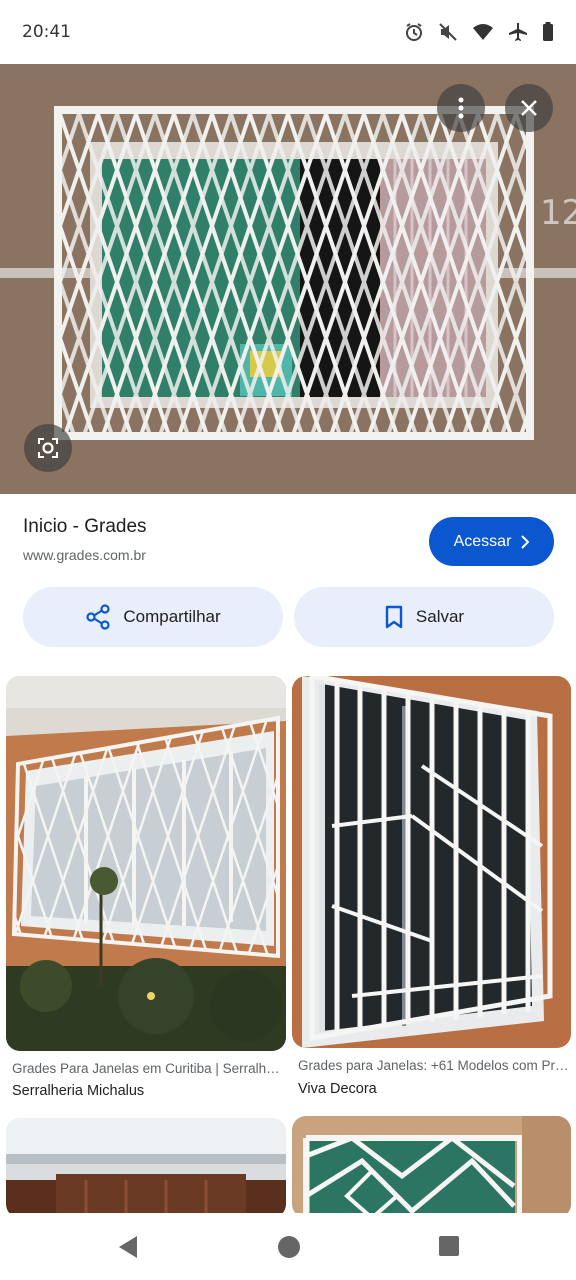  What do you see at coordinates (78, 1091) in the screenshot?
I see `related-source: Serralheria Michalus` at bounding box center [78, 1091].